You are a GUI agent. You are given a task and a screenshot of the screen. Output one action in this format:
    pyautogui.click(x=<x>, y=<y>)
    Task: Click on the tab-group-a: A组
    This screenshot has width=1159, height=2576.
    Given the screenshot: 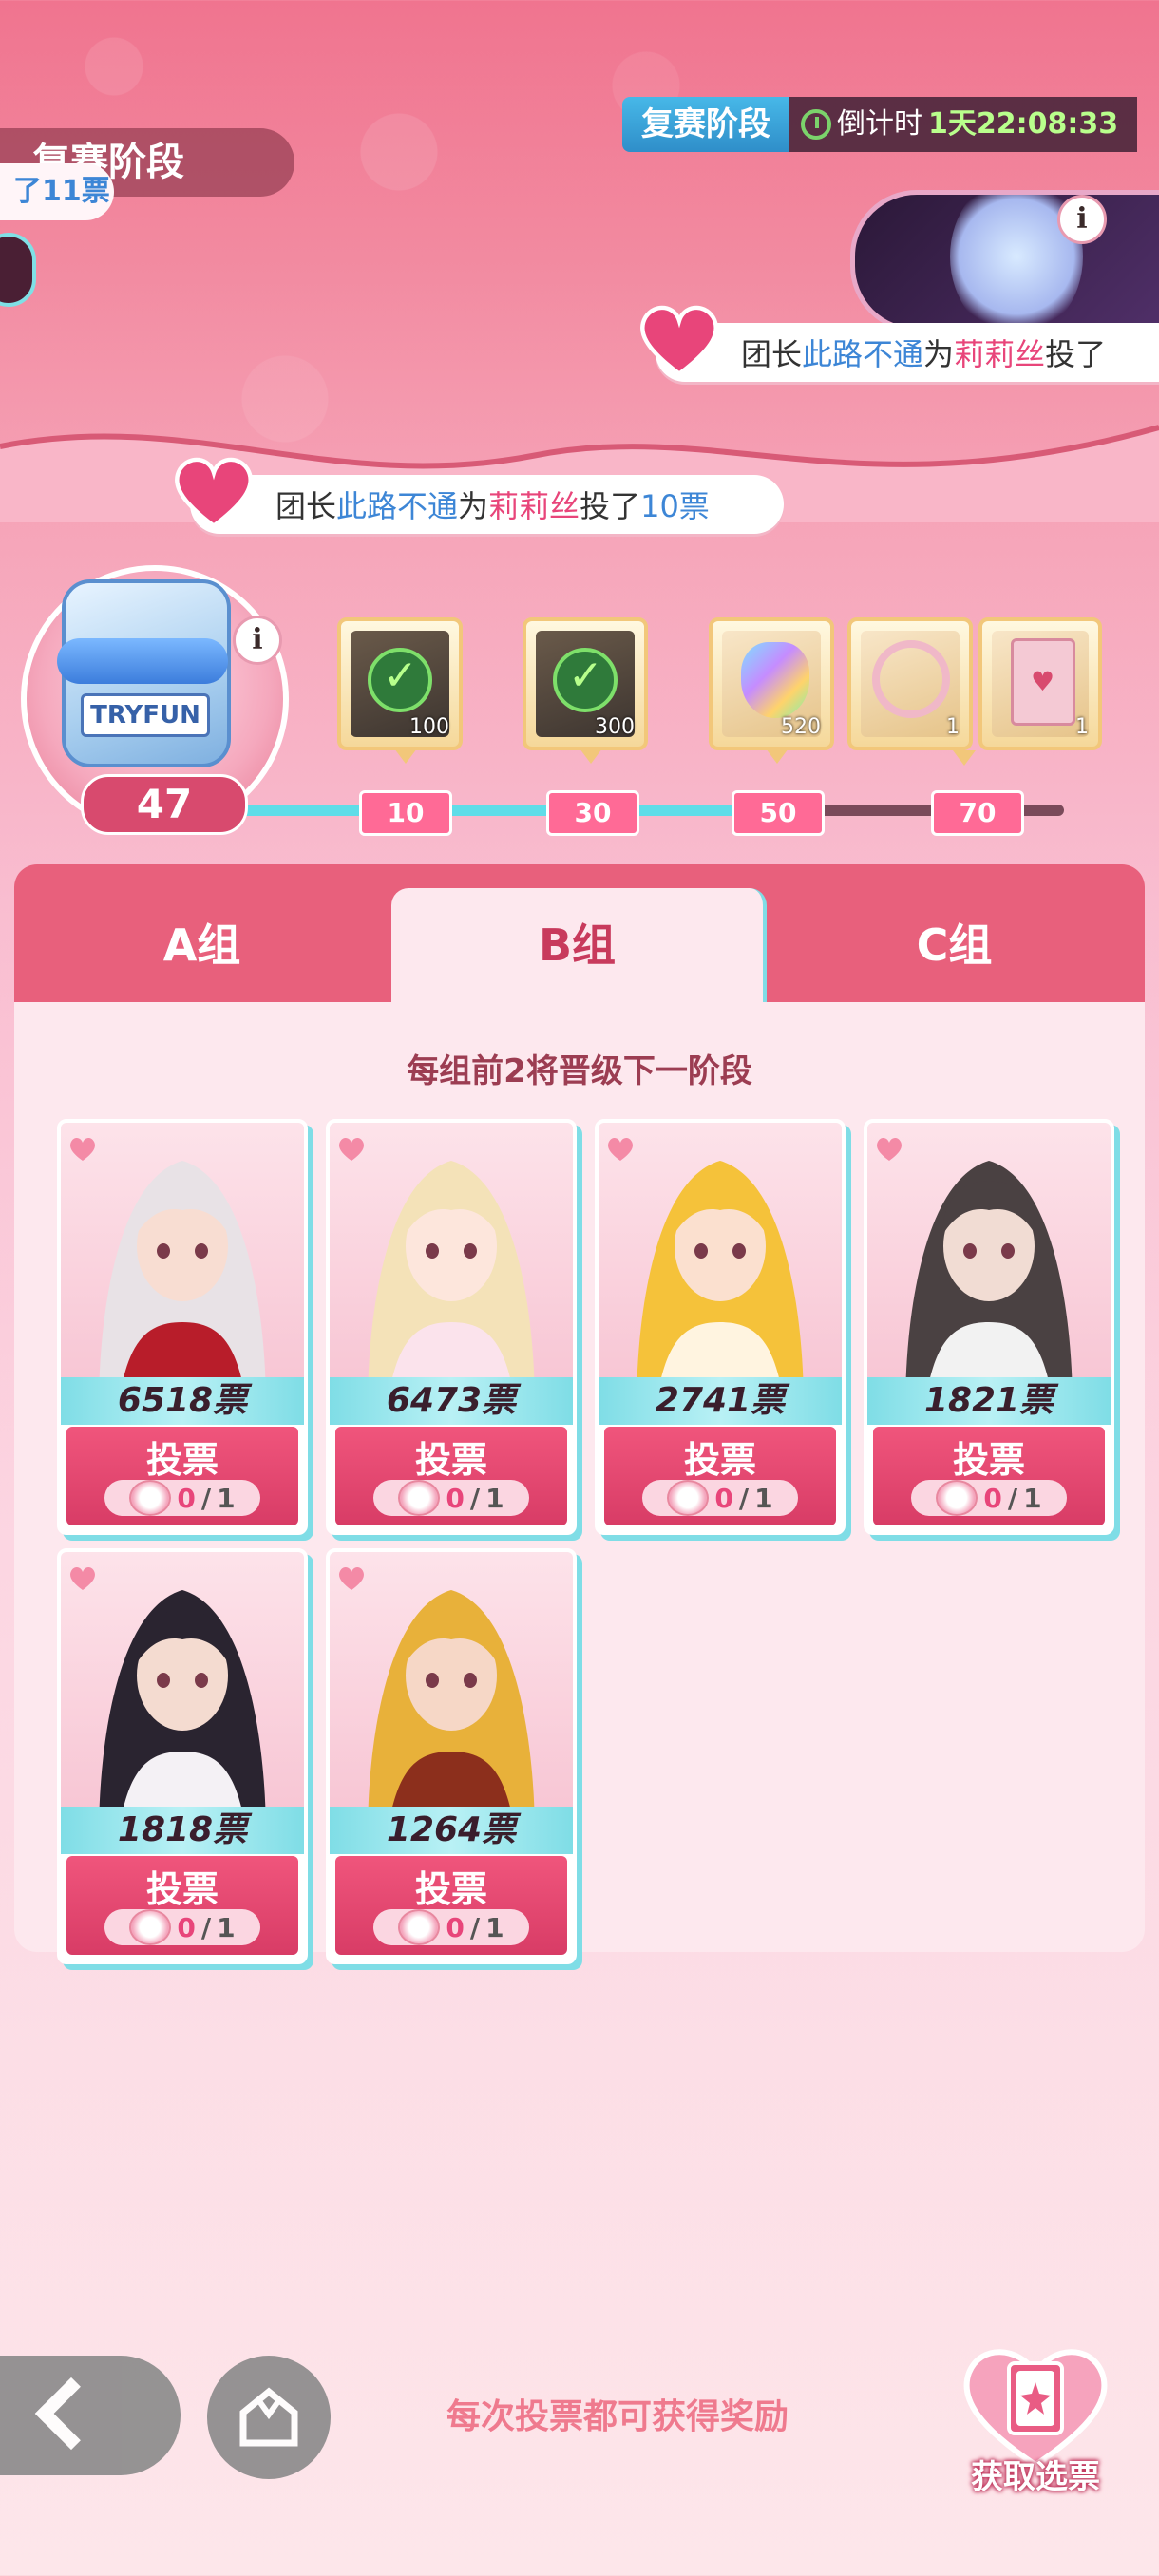 What is the action you would take?
    pyautogui.click(x=202, y=945)
    